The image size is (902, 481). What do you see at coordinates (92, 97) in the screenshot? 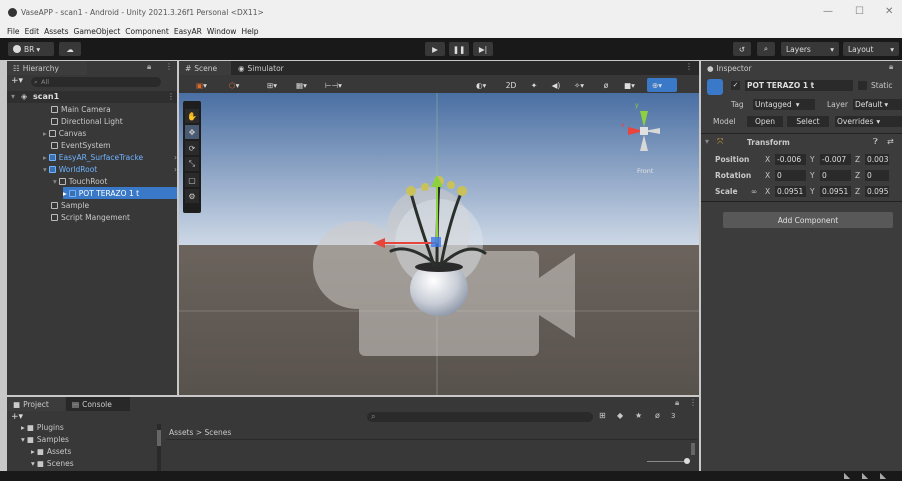
I see `scene-header-row: scan1 ◈ ▾ ⋮` at bounding box center [92, 97].